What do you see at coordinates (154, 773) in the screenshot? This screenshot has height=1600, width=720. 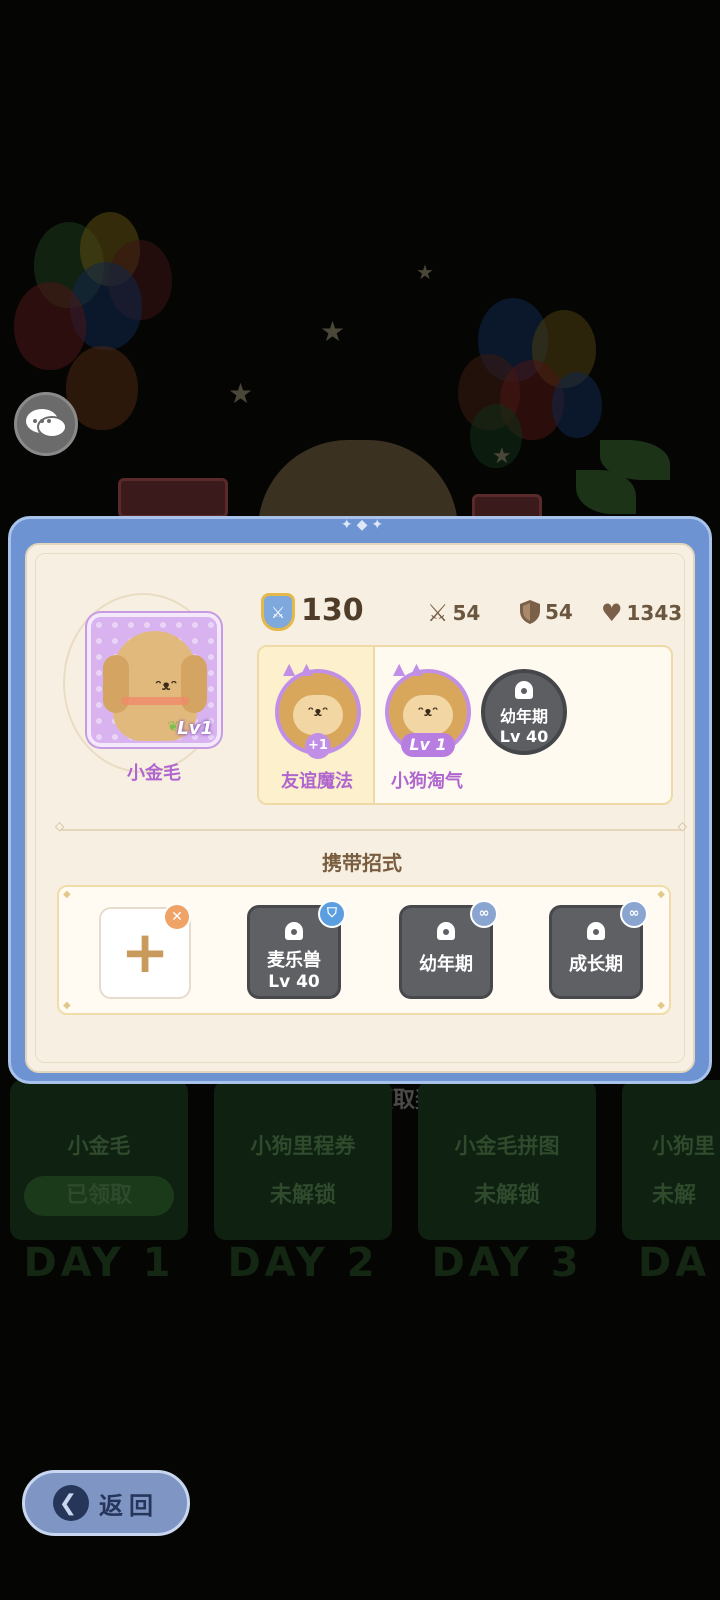 I see `pet-name: 小金毛` at bounding box center [154, 773].